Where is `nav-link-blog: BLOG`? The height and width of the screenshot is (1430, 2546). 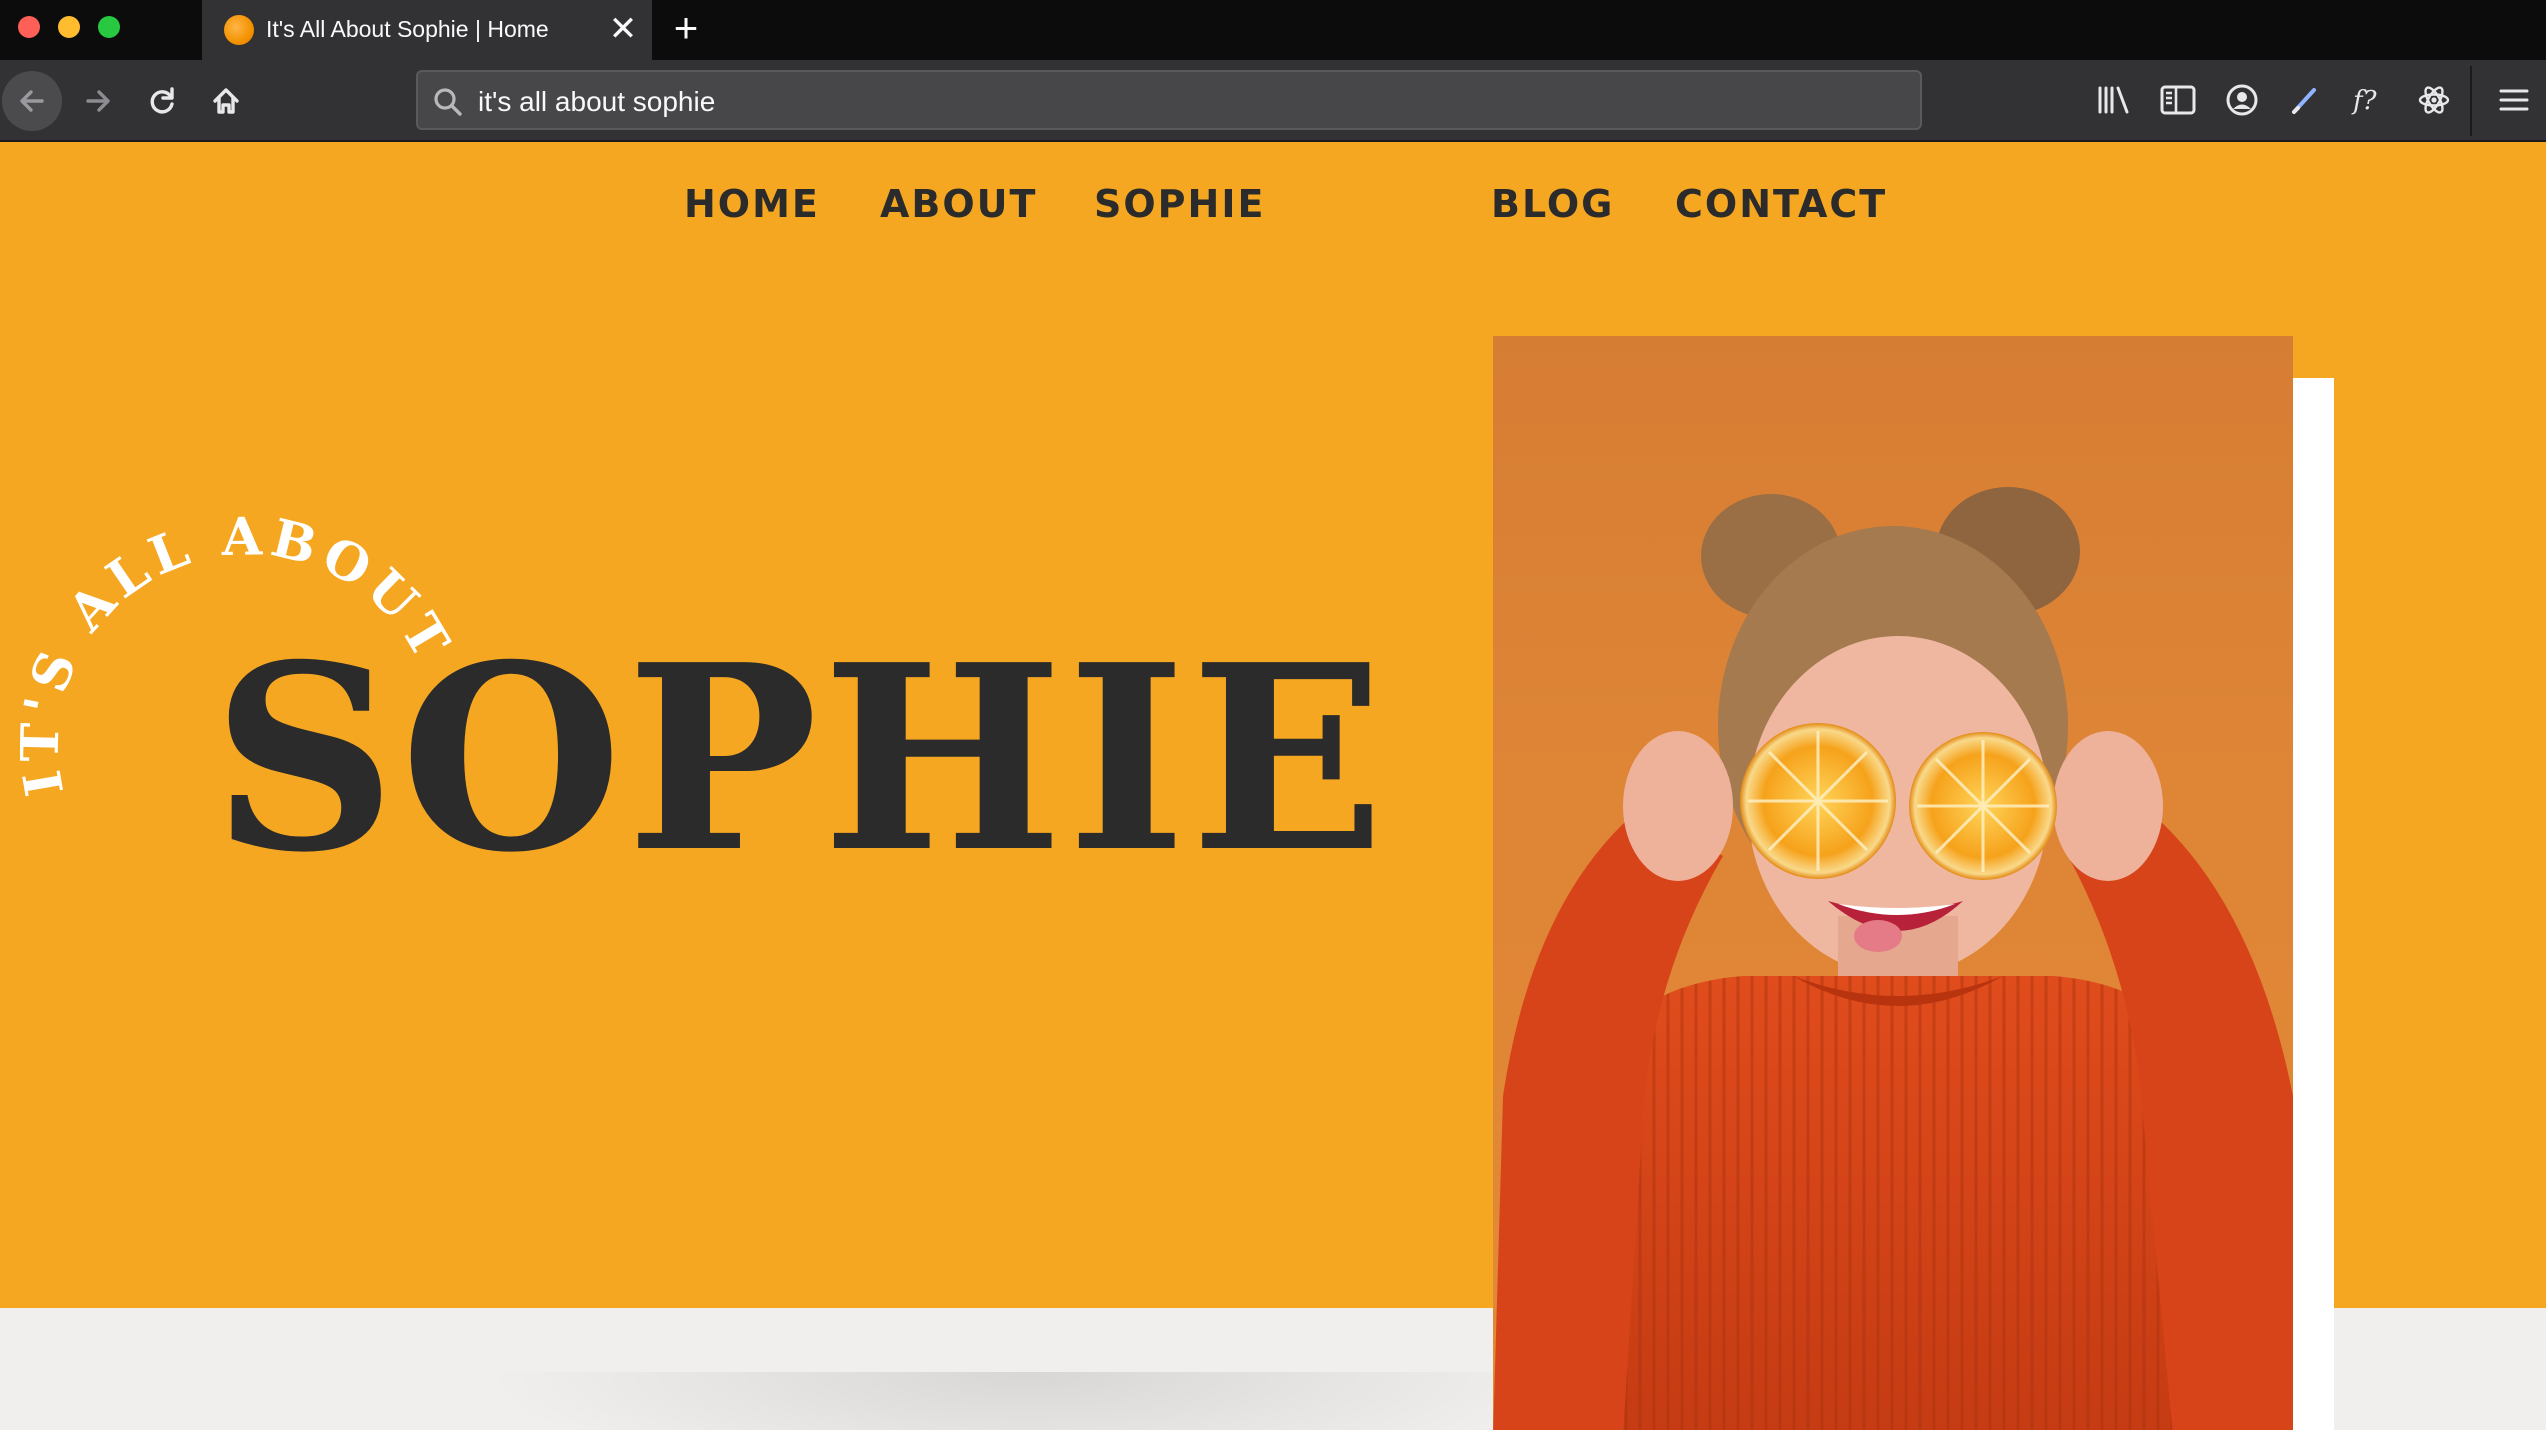
nav-link-blog: BLOG is located at coordinates (1552, 204).